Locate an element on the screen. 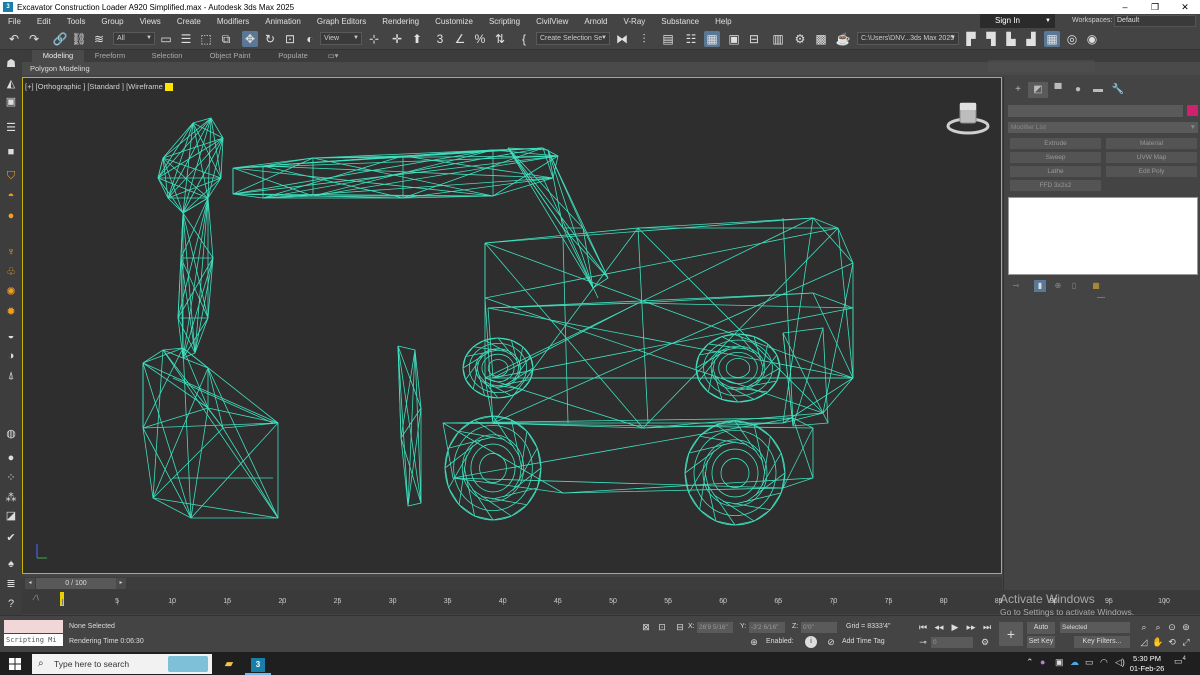 The height and width of the screenshot is (675, 1200). display-tab-icon: ▬ is located at coordinates (1098, 90).